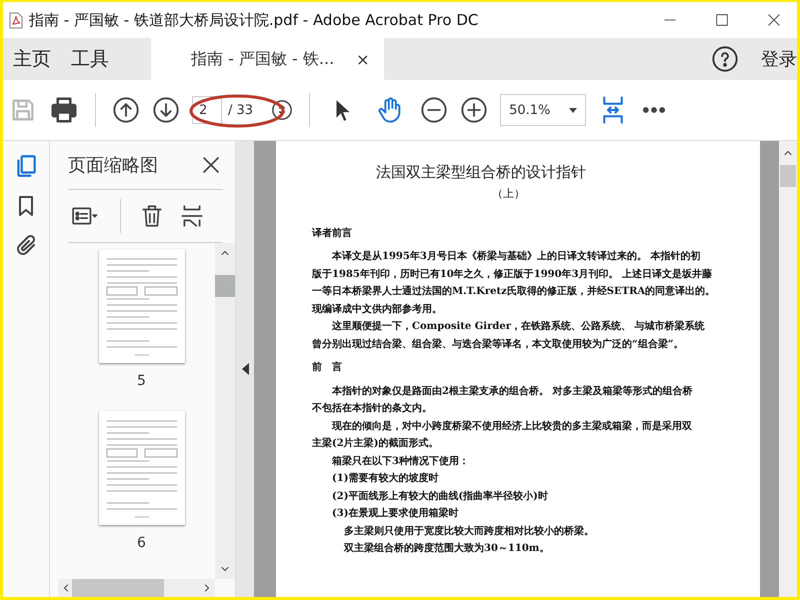 Image resolution: width=800 pixels, height=600 pixels. What do you see at coordinates (440, 496) in the screenshot?
I see `text-line: (2)平面线形上有较大的曲线(指曲率半径较小)时` at bounding box center [440, 496].